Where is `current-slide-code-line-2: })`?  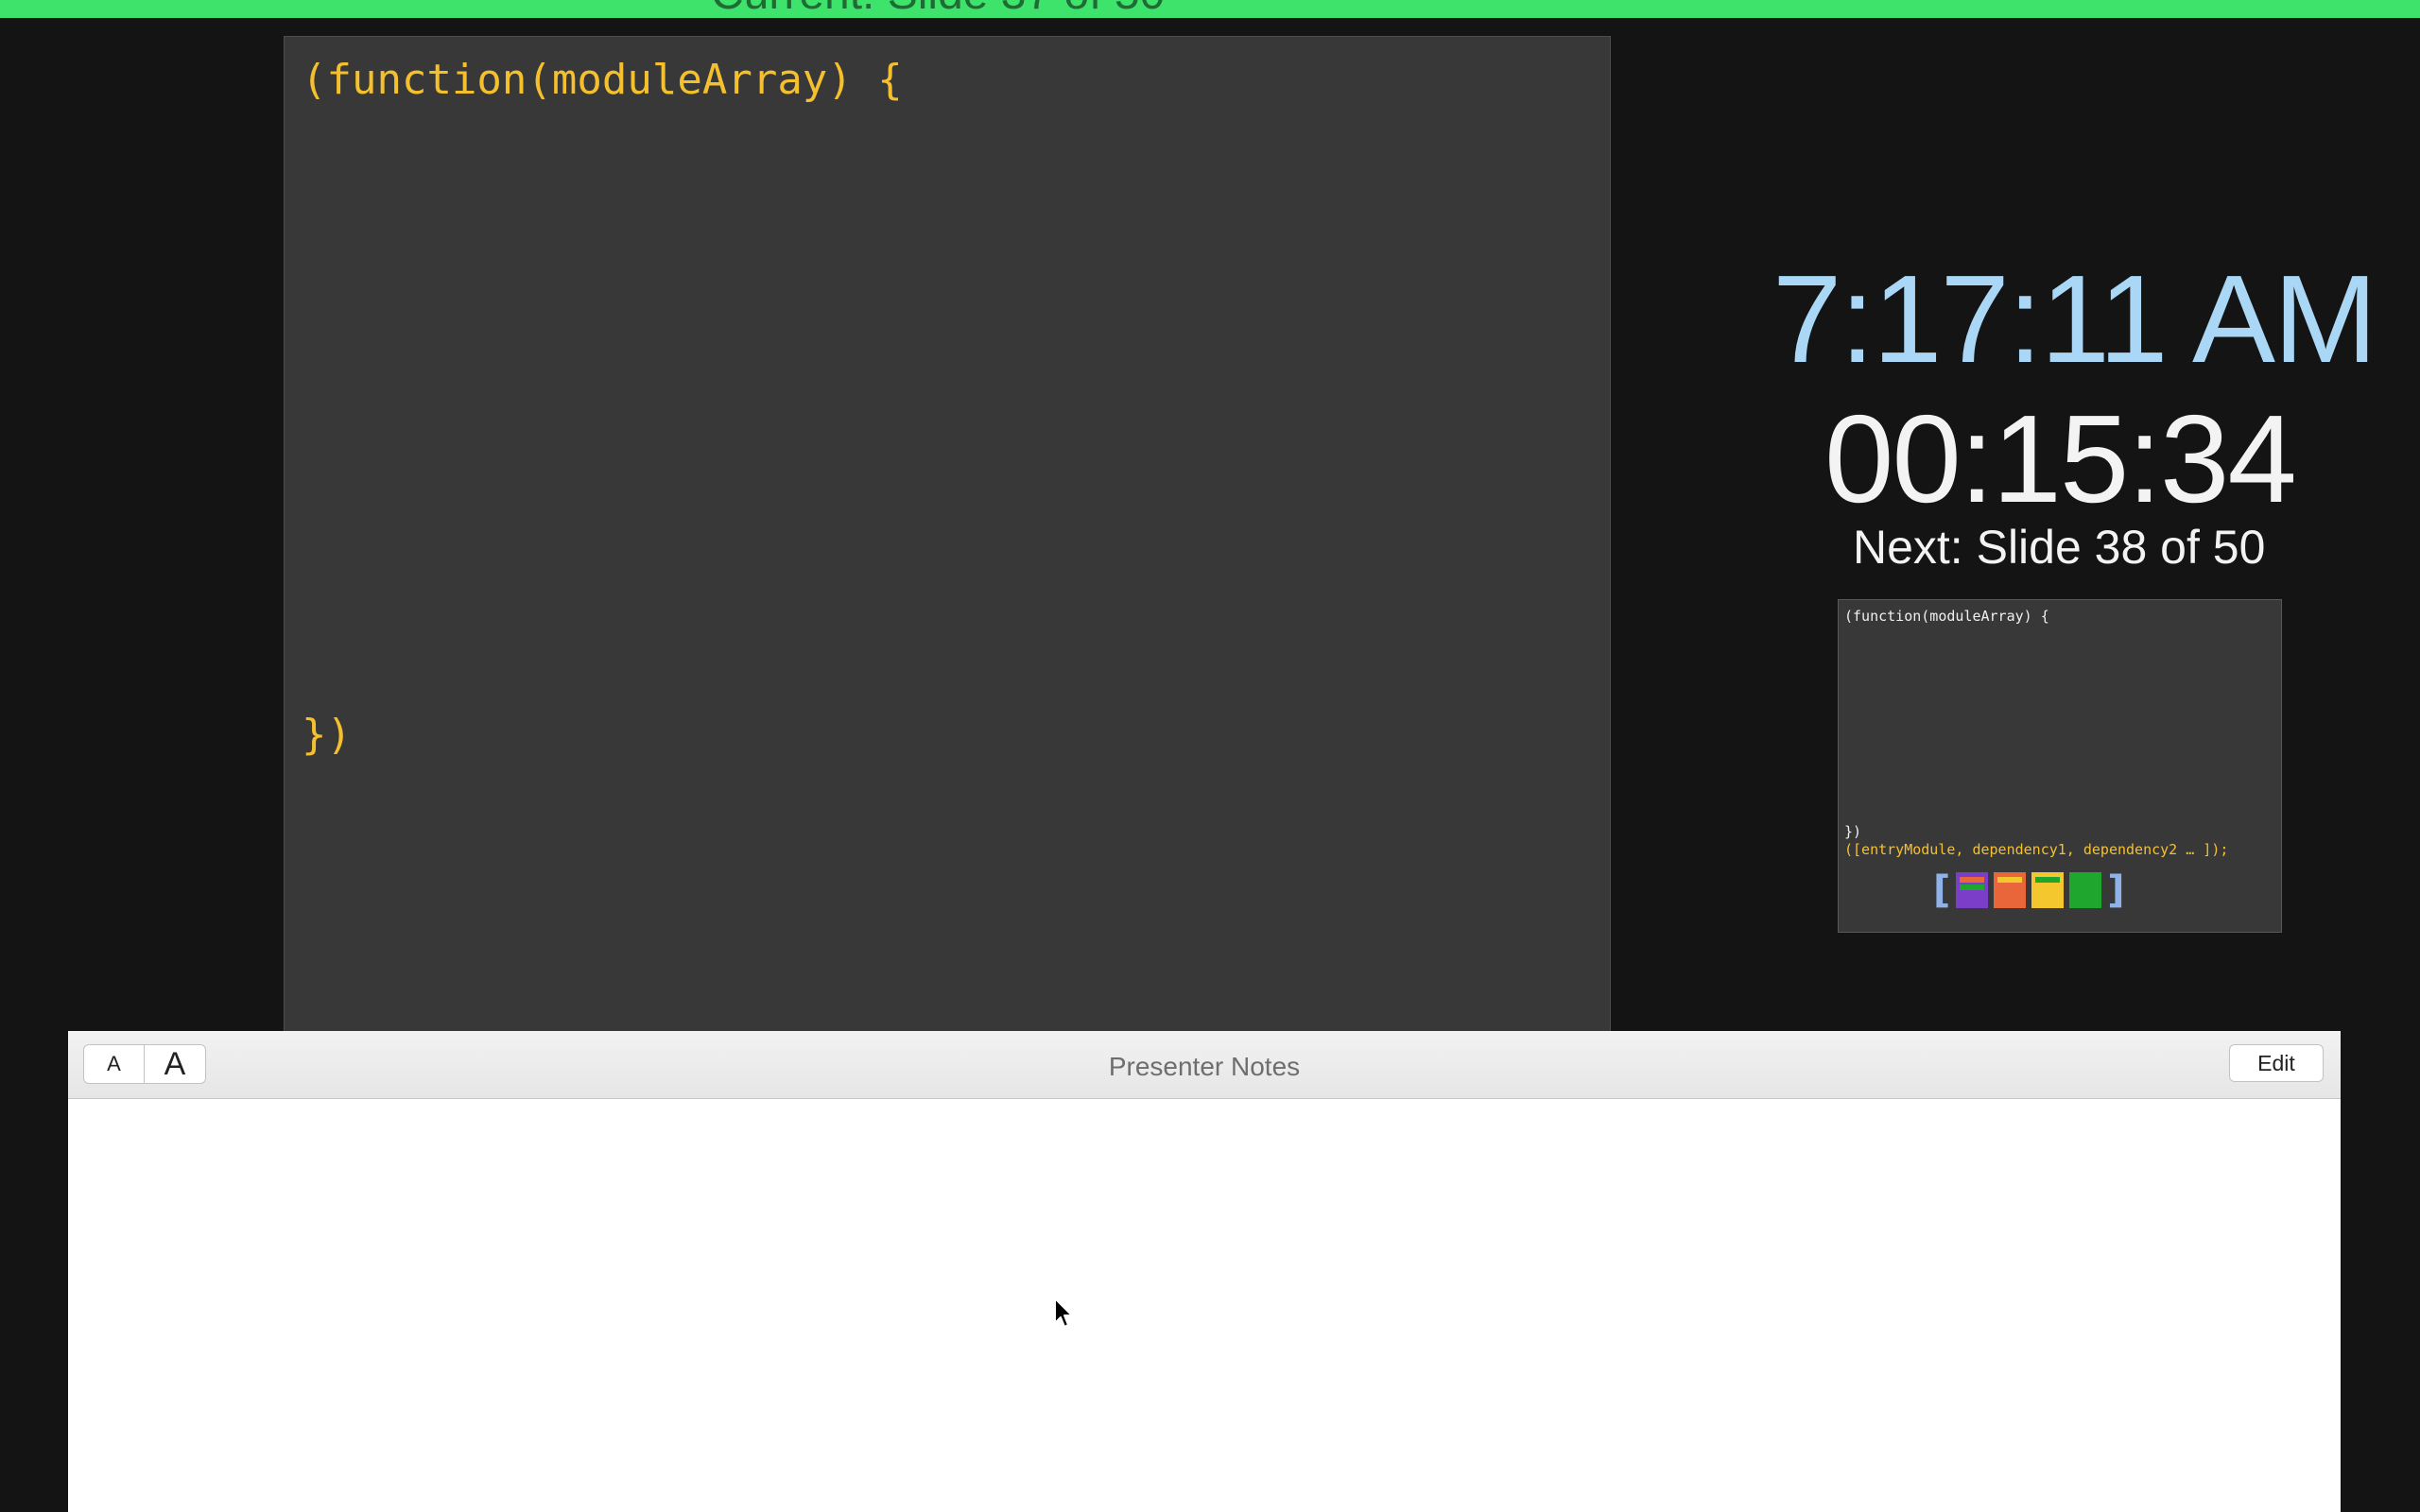 current-slide-code-line-2: }) is located at coordinates (327, 735).